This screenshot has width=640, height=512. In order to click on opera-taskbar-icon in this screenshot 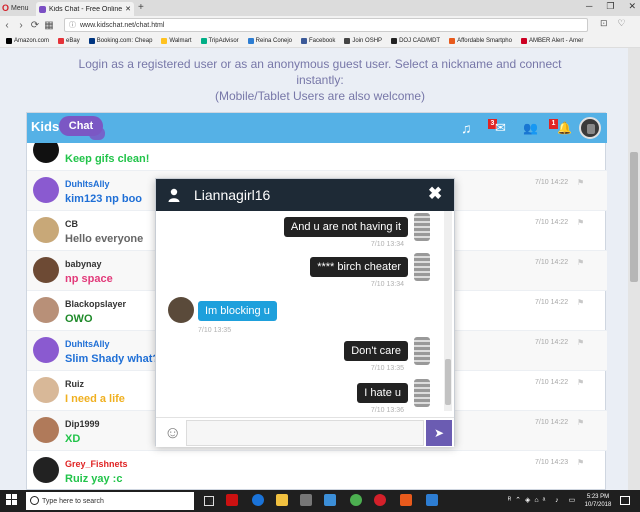, I will do `click(380, 500)`.